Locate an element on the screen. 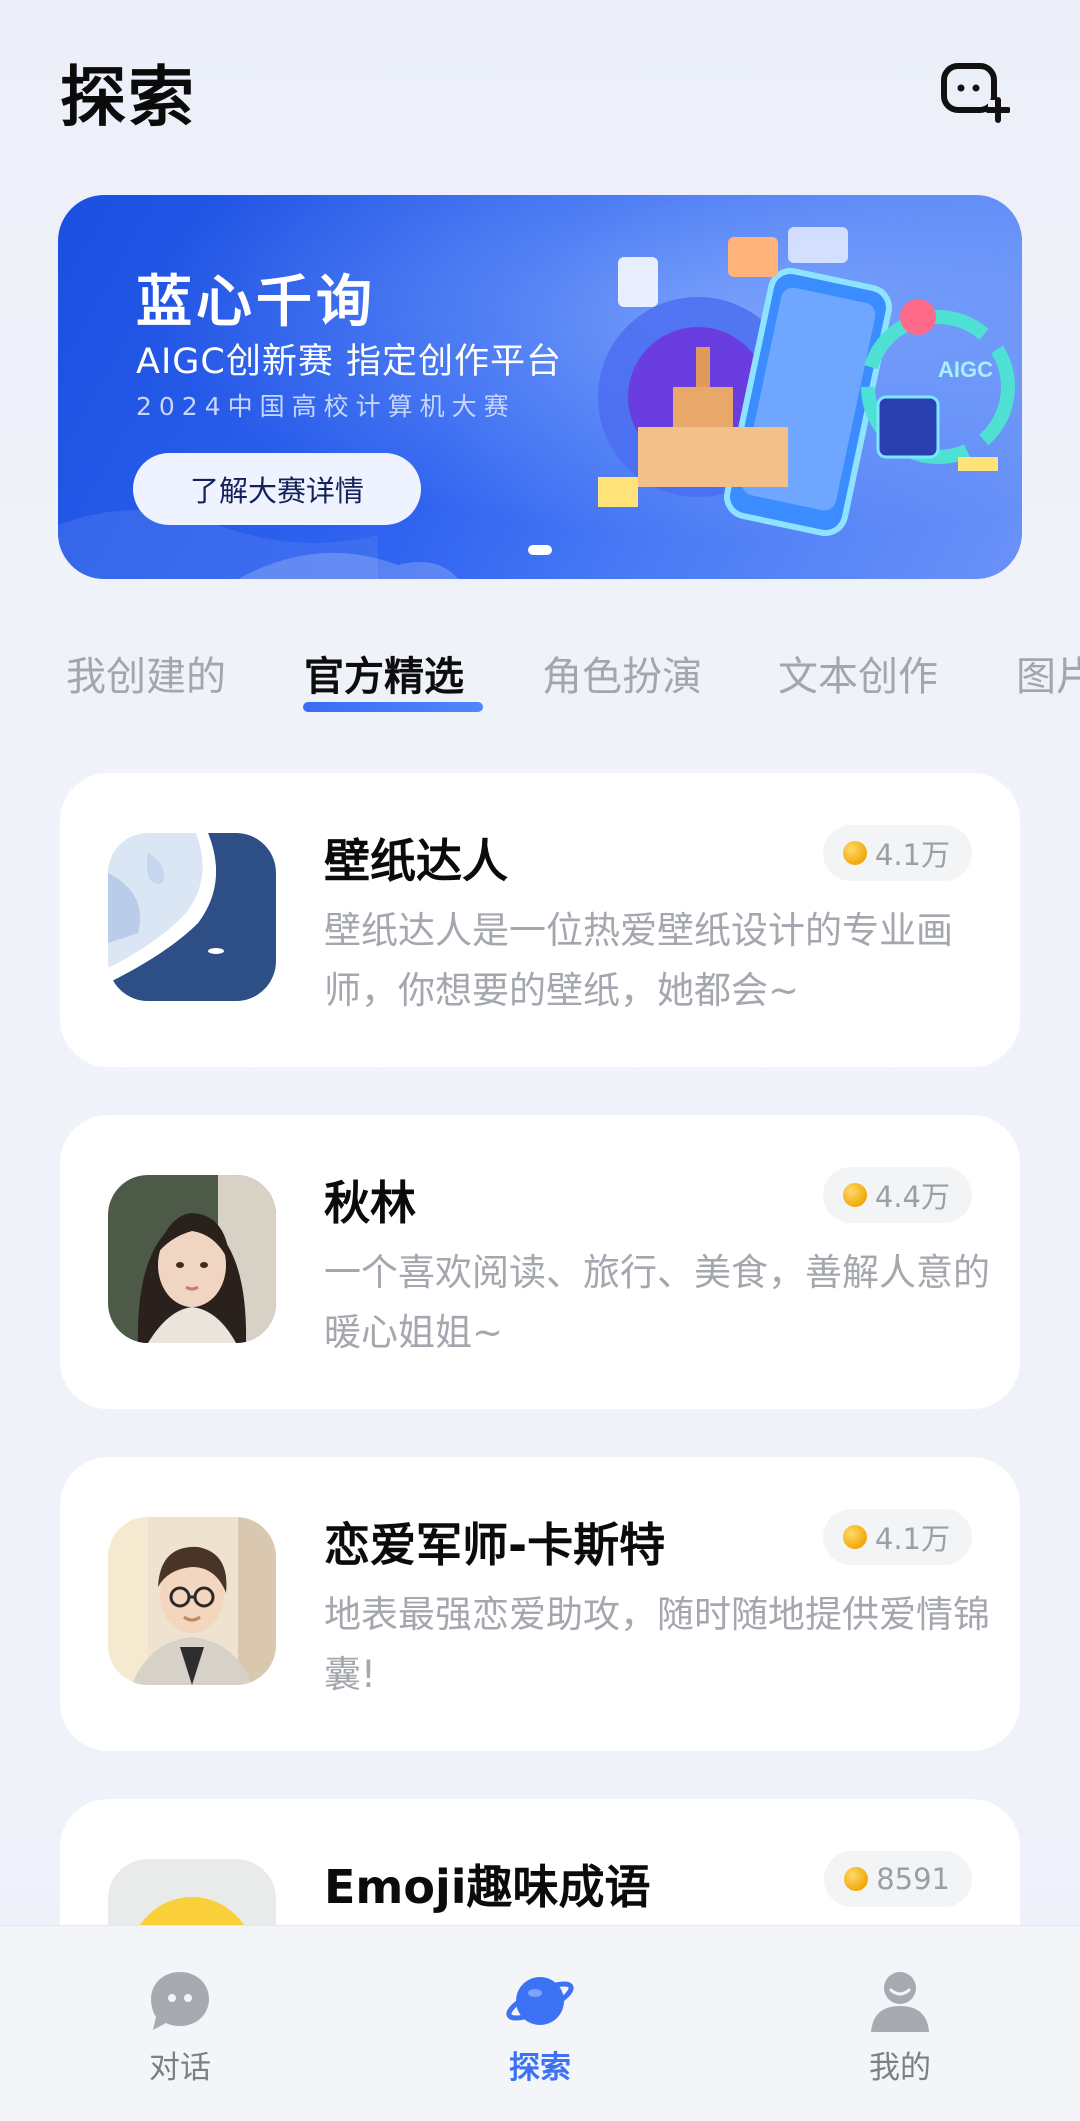 Image resolution: width=1080 pixels, height=2121 pixels. page-title: 探索 is located at coordinates (128, 97).